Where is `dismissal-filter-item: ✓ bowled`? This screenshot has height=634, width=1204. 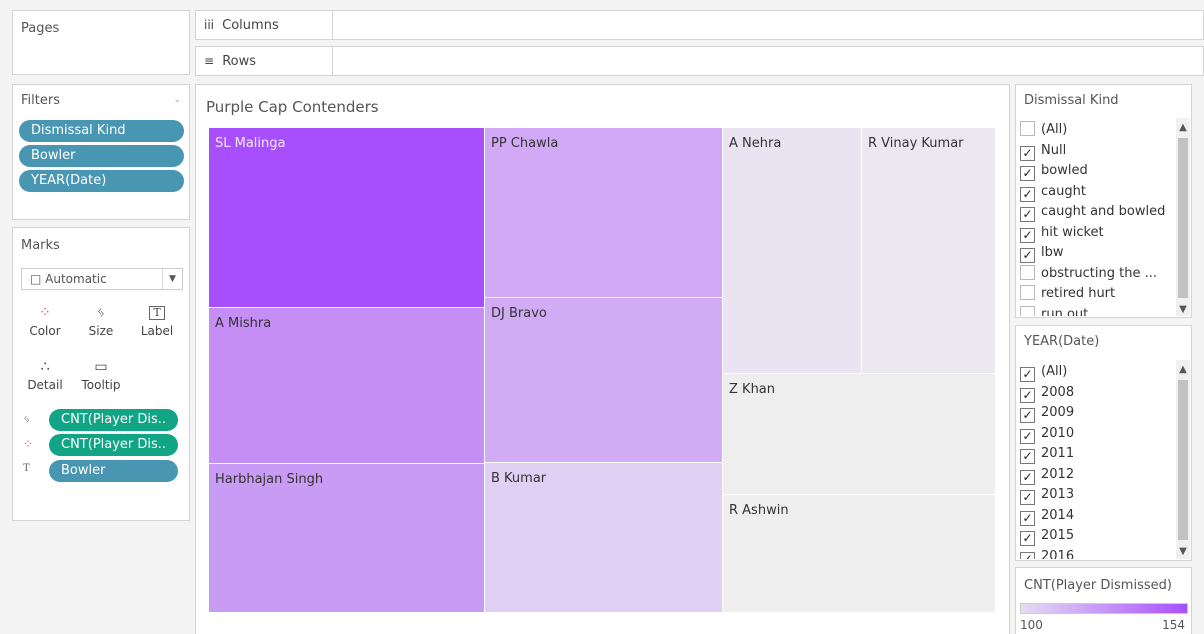
dismissal-filter-item: ✓ bowled is located at coordinates (1054, 171).